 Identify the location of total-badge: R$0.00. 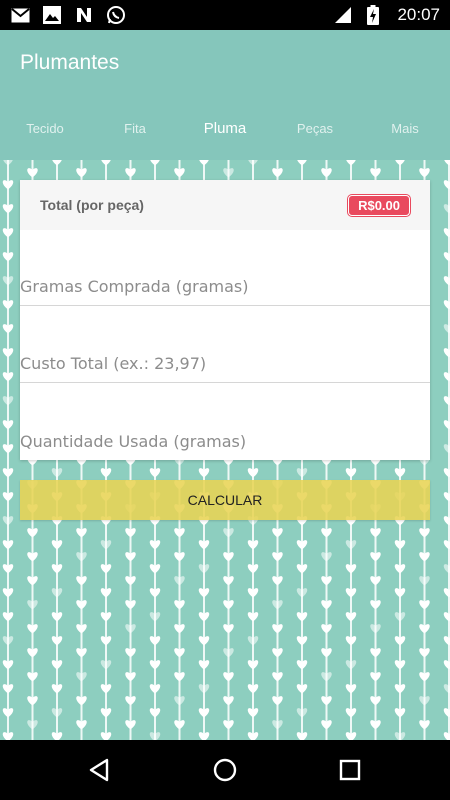
(379, 205).